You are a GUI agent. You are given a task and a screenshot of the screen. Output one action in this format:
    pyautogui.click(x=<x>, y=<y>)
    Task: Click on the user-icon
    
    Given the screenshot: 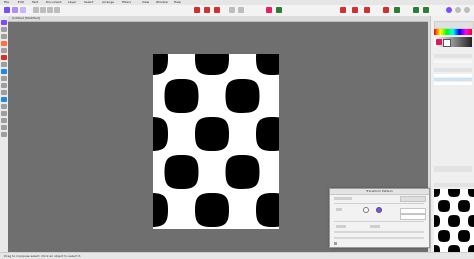 What is the action you would take?
    pyautogui.click(x=458, y=10)
    